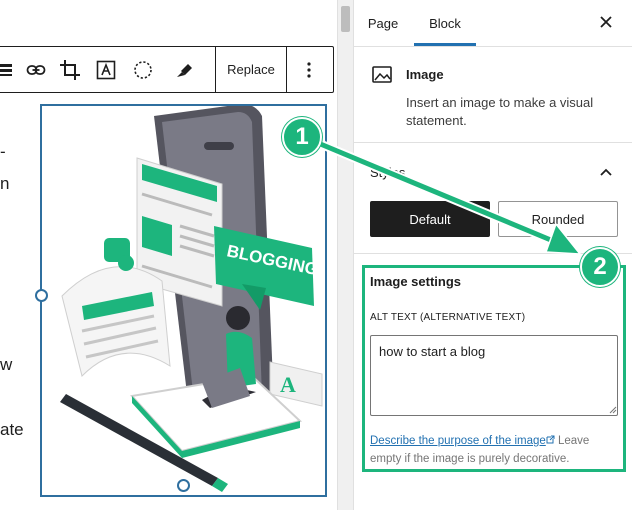 The height and width of the screenshot is (510, 632). I want to click on block-title: Image, so click(425, 74).